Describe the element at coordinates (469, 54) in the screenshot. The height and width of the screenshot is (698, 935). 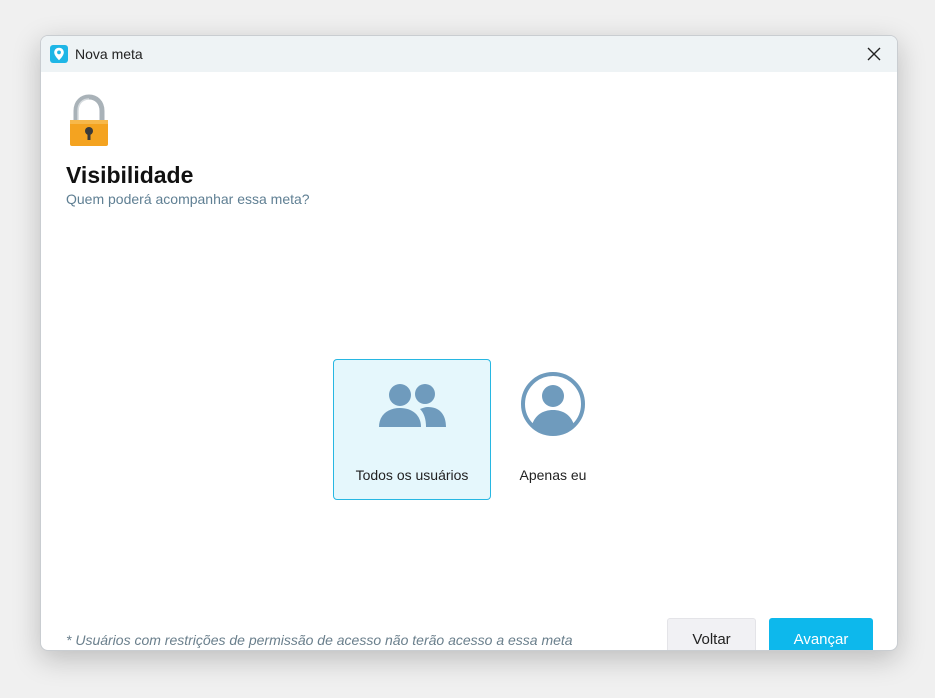
I see `title-bar: Nova meta` at that location.